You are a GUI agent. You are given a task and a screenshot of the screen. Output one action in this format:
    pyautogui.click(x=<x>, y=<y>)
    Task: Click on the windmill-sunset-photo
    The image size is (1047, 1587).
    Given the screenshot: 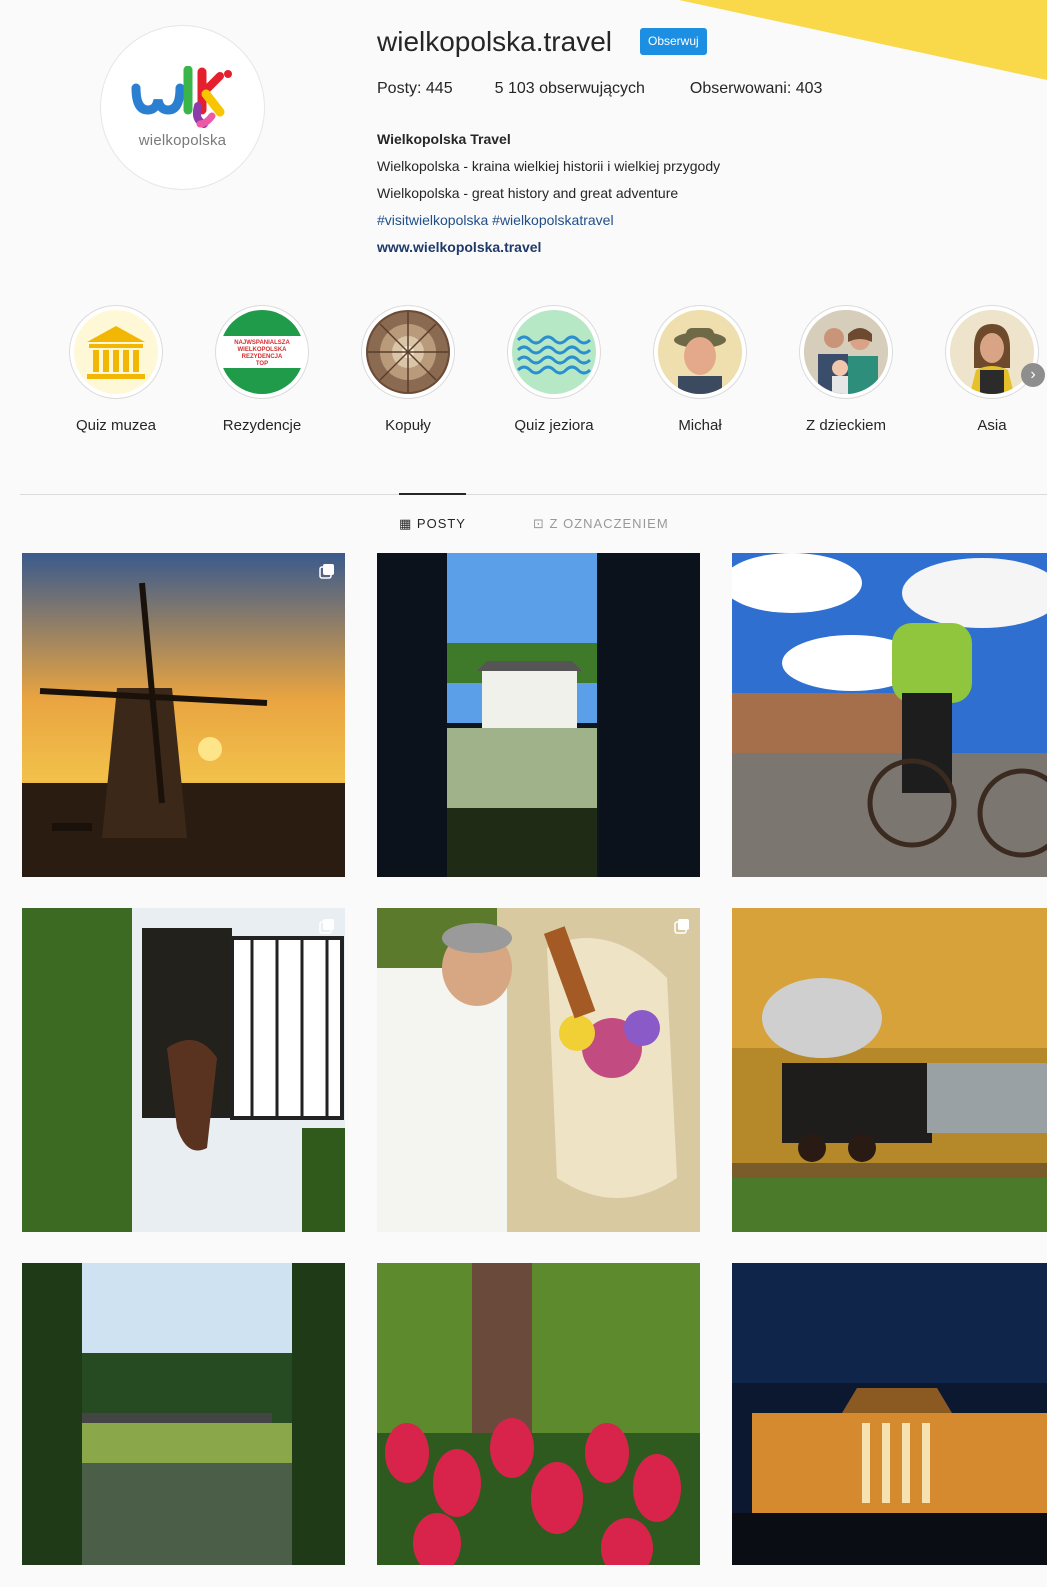 What is the action you would take?
    pyautogui.click(x=183, y=715)
    